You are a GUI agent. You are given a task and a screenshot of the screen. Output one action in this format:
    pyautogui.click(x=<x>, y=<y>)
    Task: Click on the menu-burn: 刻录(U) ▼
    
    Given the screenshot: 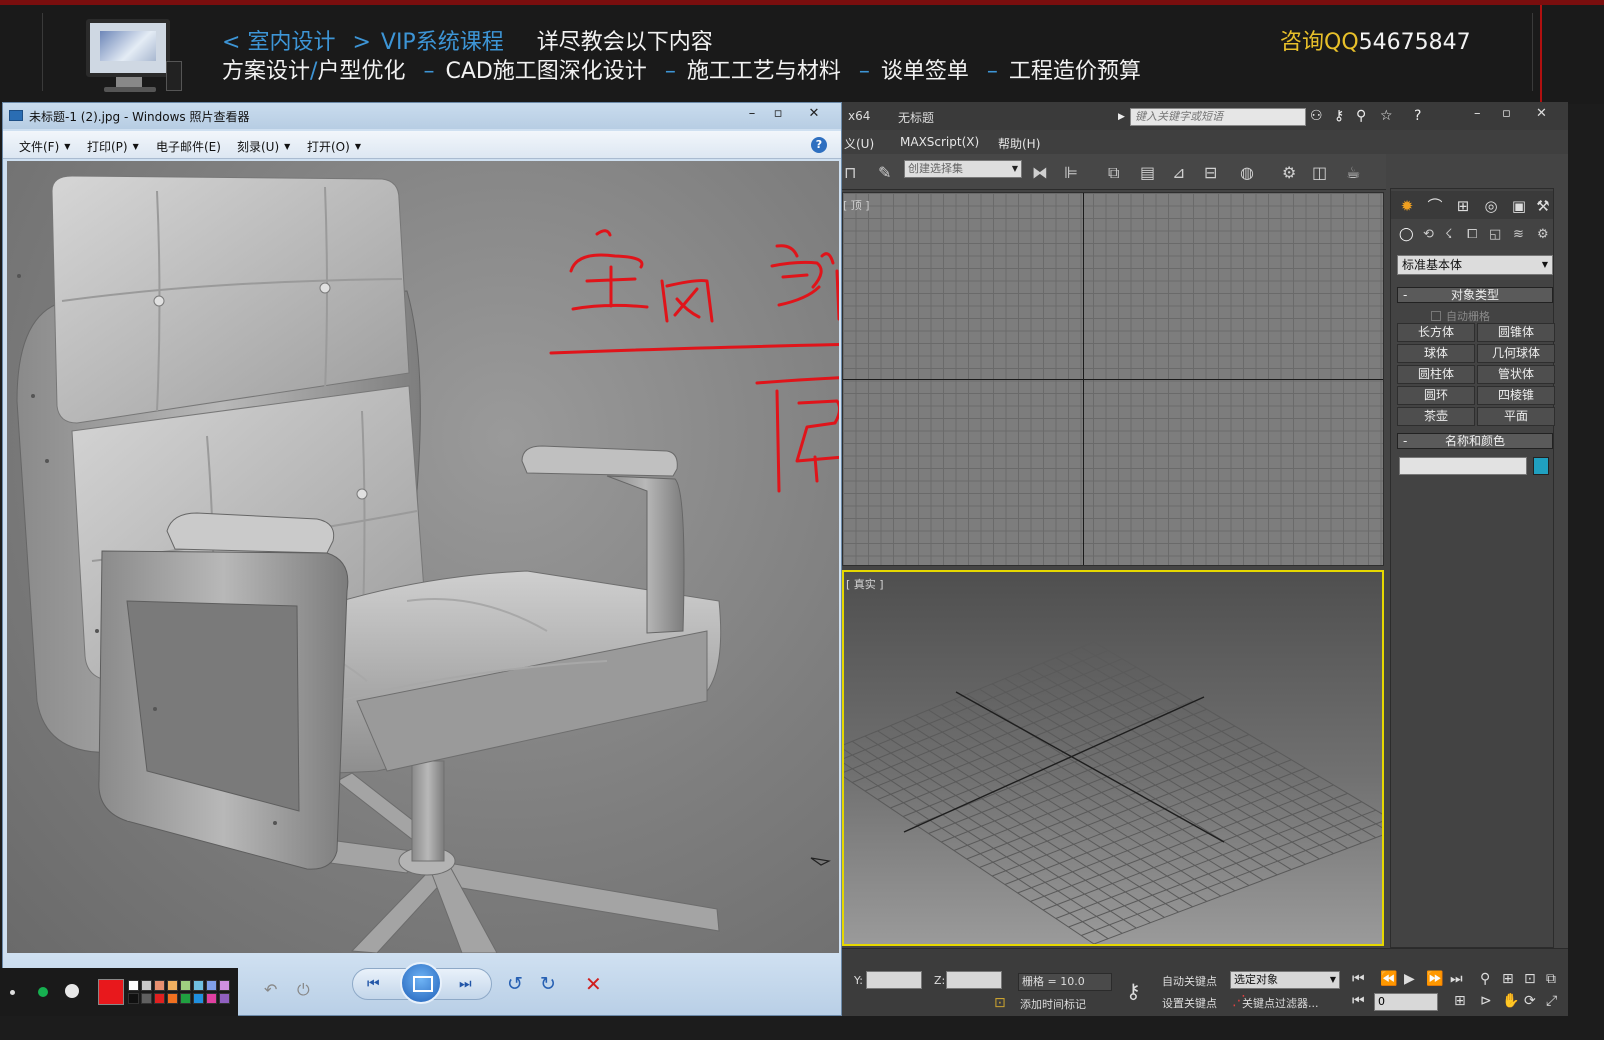 What is the action you would take?
    pyautogui.click(x=263, y=146)
    